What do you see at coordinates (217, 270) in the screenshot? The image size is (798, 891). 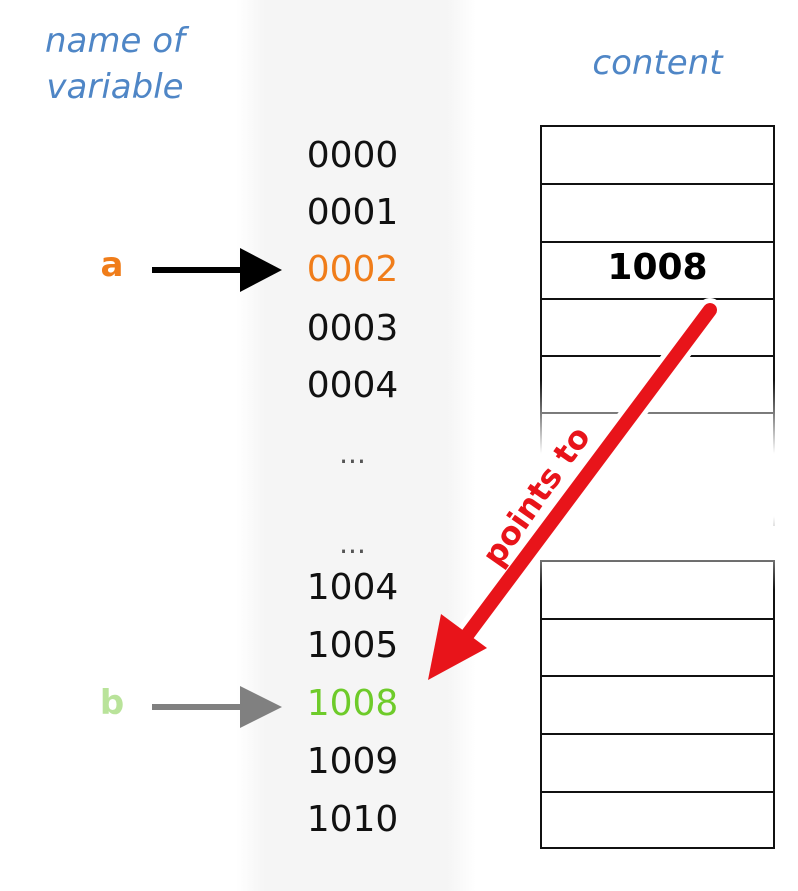 I see `arrow-a-icon` at bounding box center [217, 270].